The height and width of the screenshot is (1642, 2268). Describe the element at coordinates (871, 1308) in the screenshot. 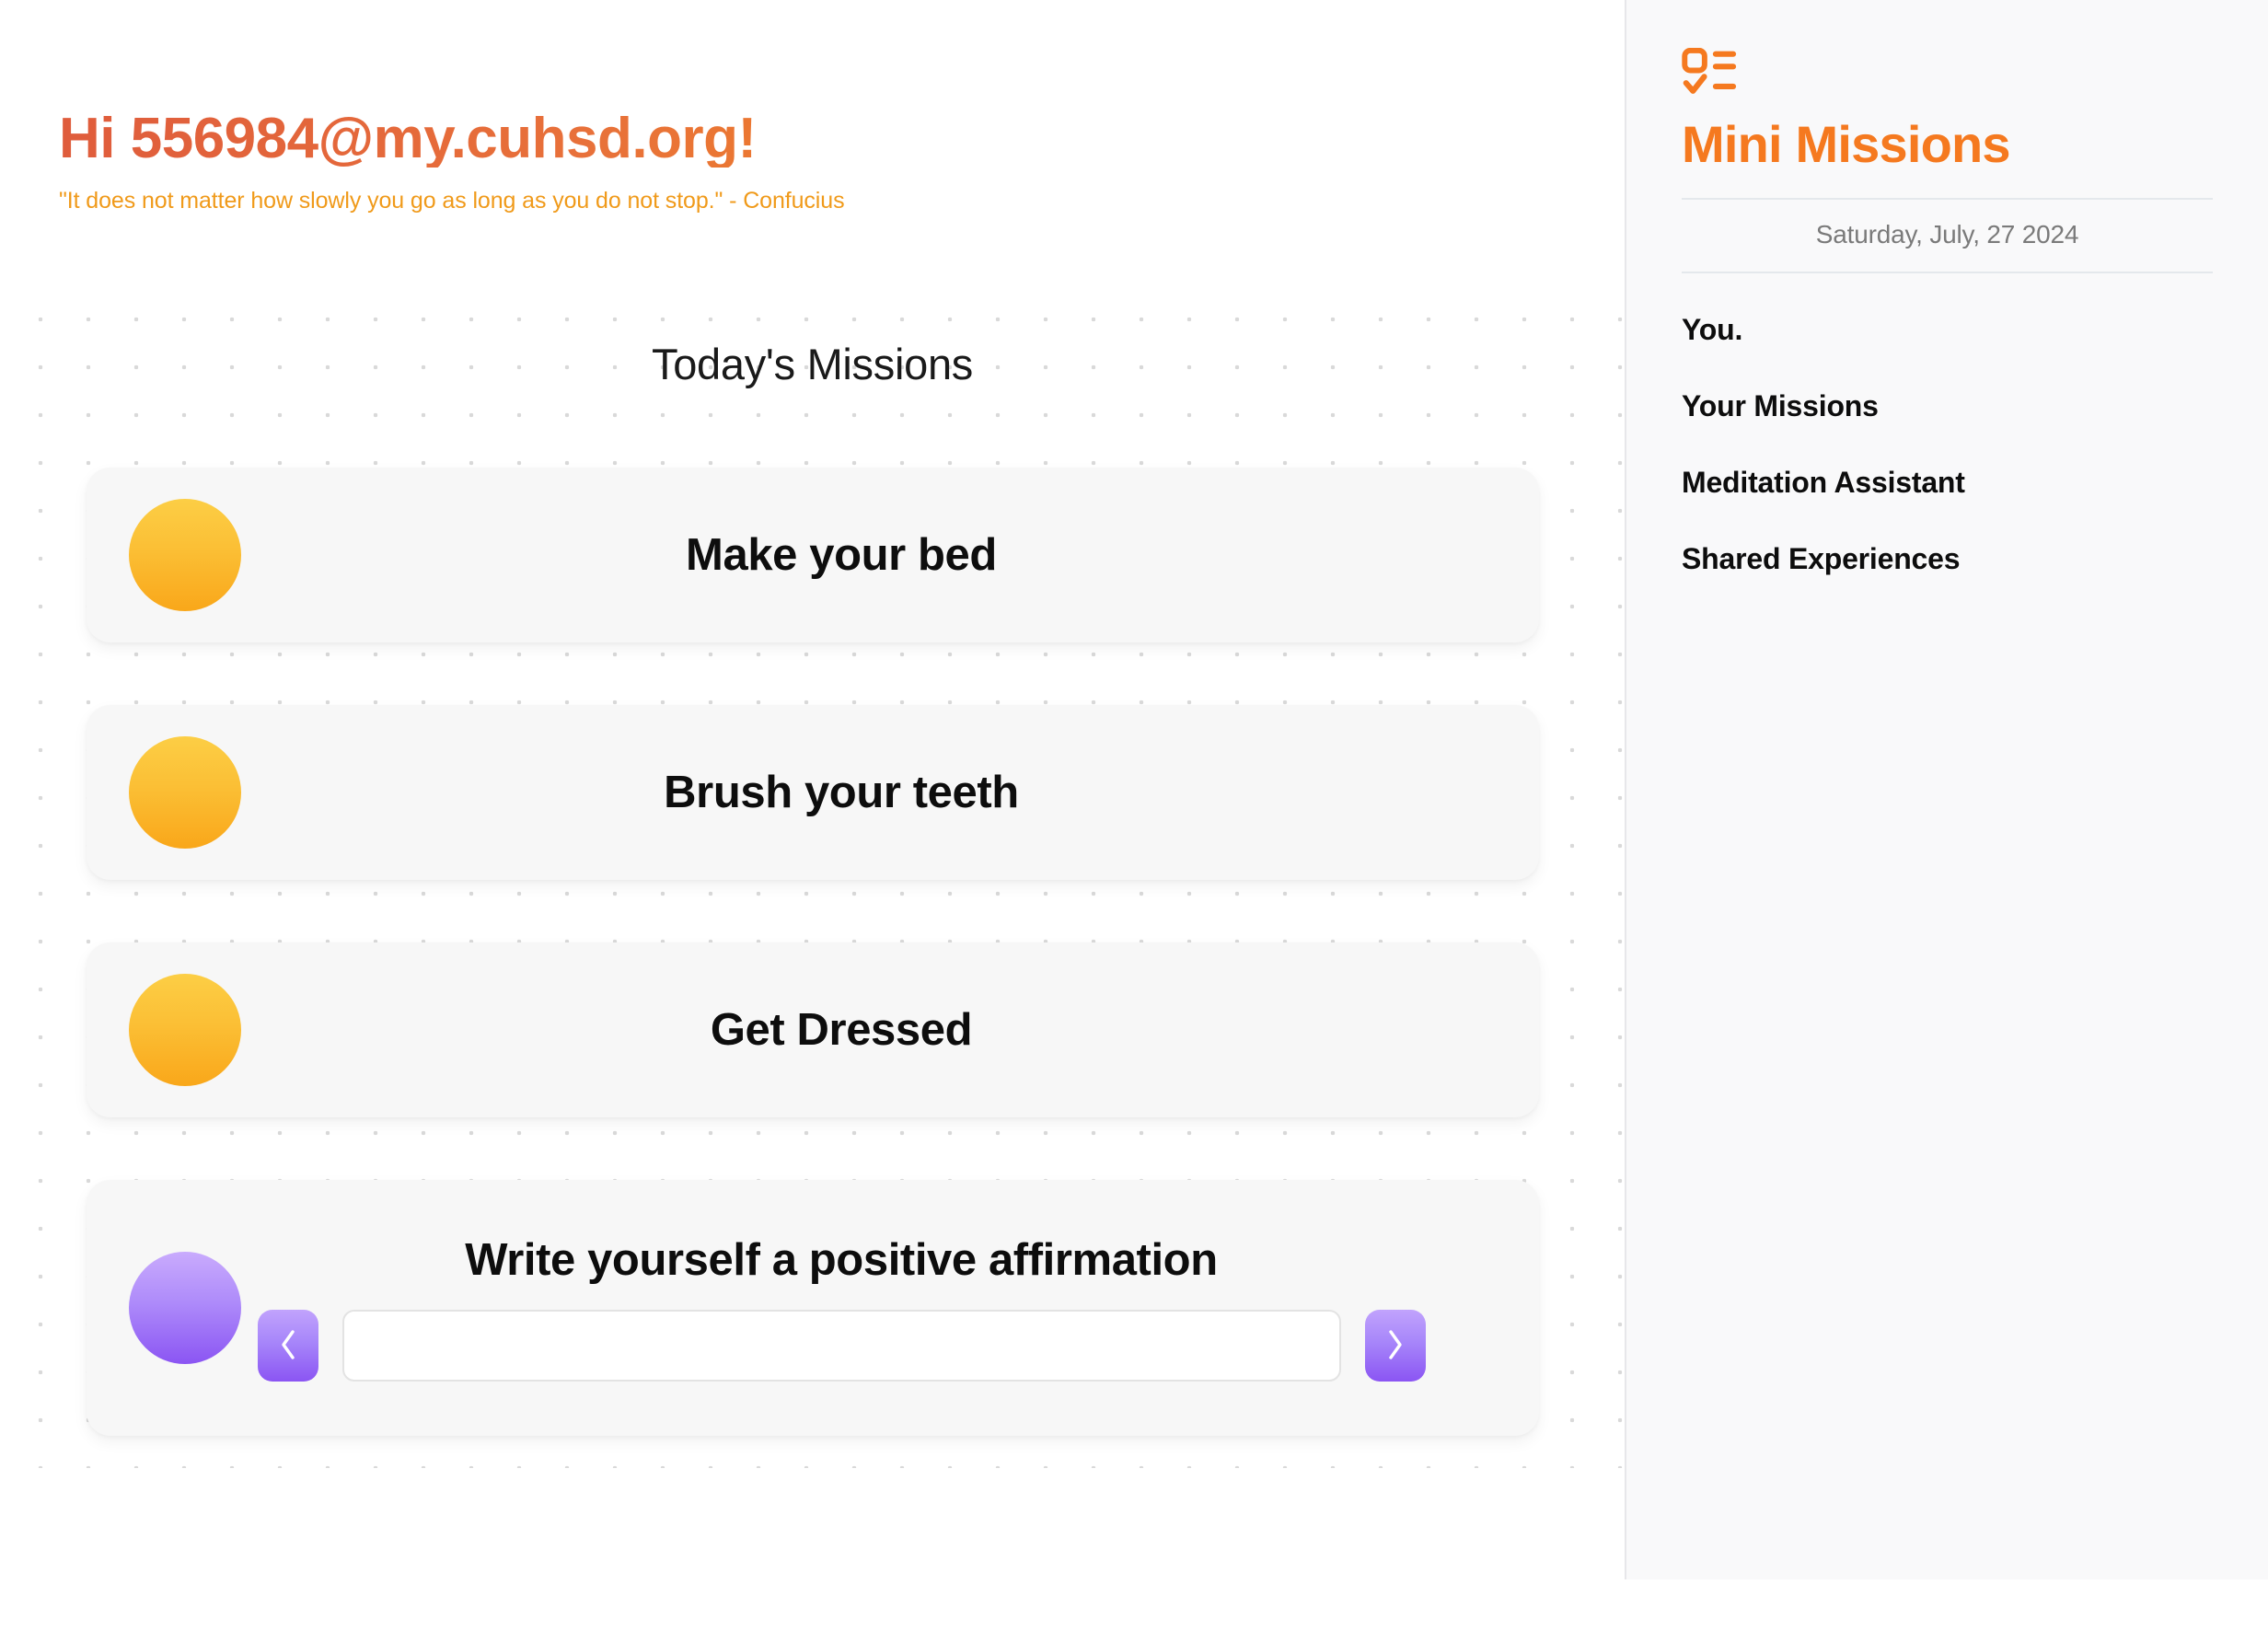

I see `mission-body: Write yourself a positive affirmation` at that location.